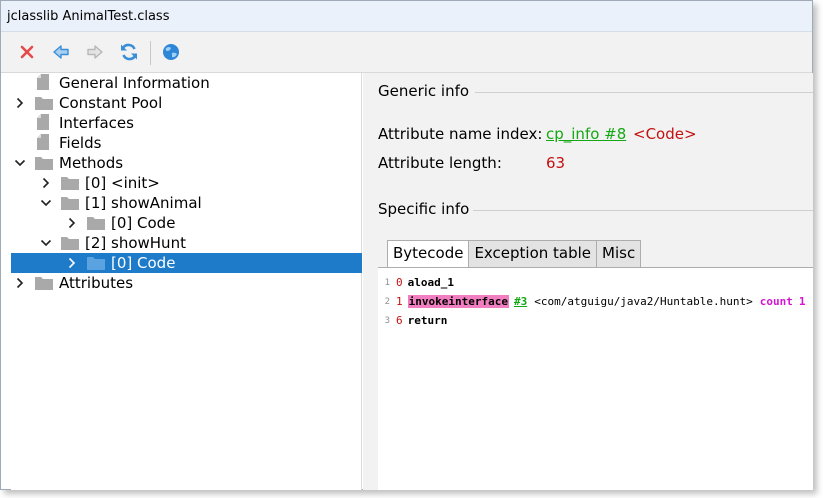 The image size is (823, 498). Describe the element at coordinates (134, 83) in the screenshot. I see `tree-node-label: General Information` at that location.